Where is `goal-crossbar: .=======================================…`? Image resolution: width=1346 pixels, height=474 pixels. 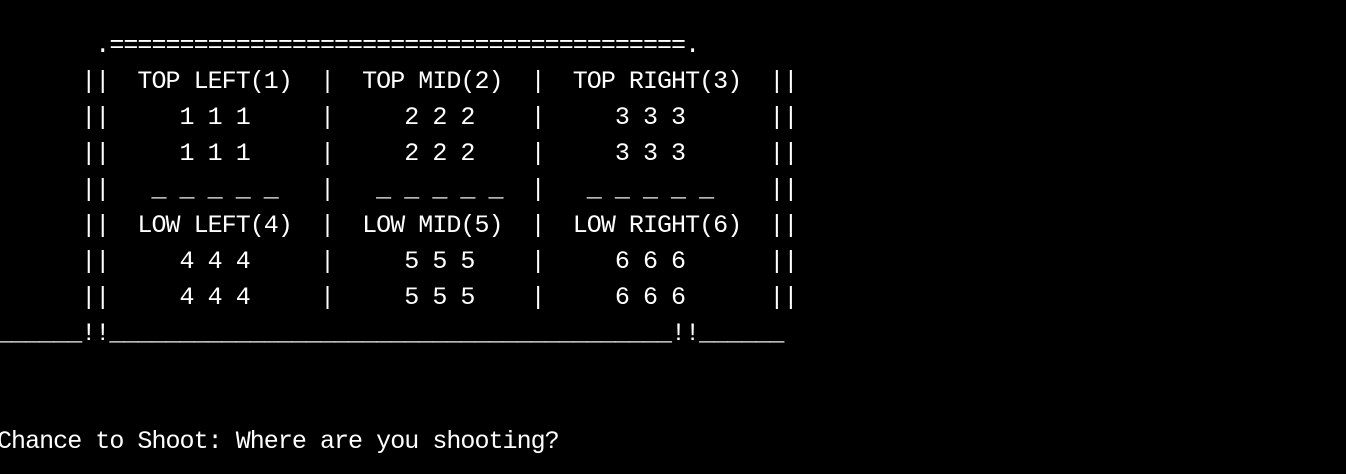
goal-crossbar: .=======================================… is located at coordinates (350, 45).